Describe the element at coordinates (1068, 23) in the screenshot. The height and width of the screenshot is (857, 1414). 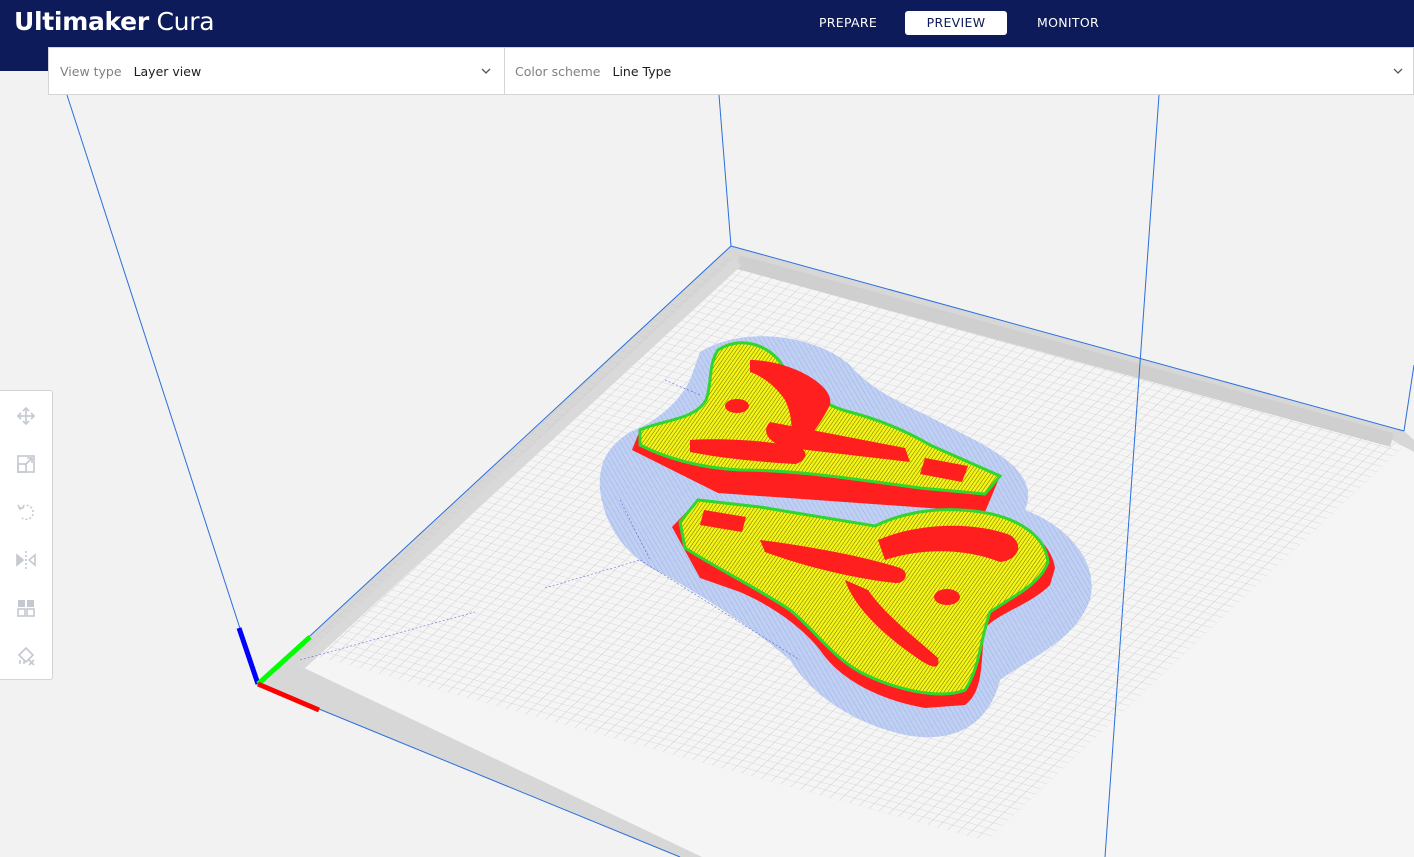
I see `stage-tab-monitor: MONITOR` at that location.